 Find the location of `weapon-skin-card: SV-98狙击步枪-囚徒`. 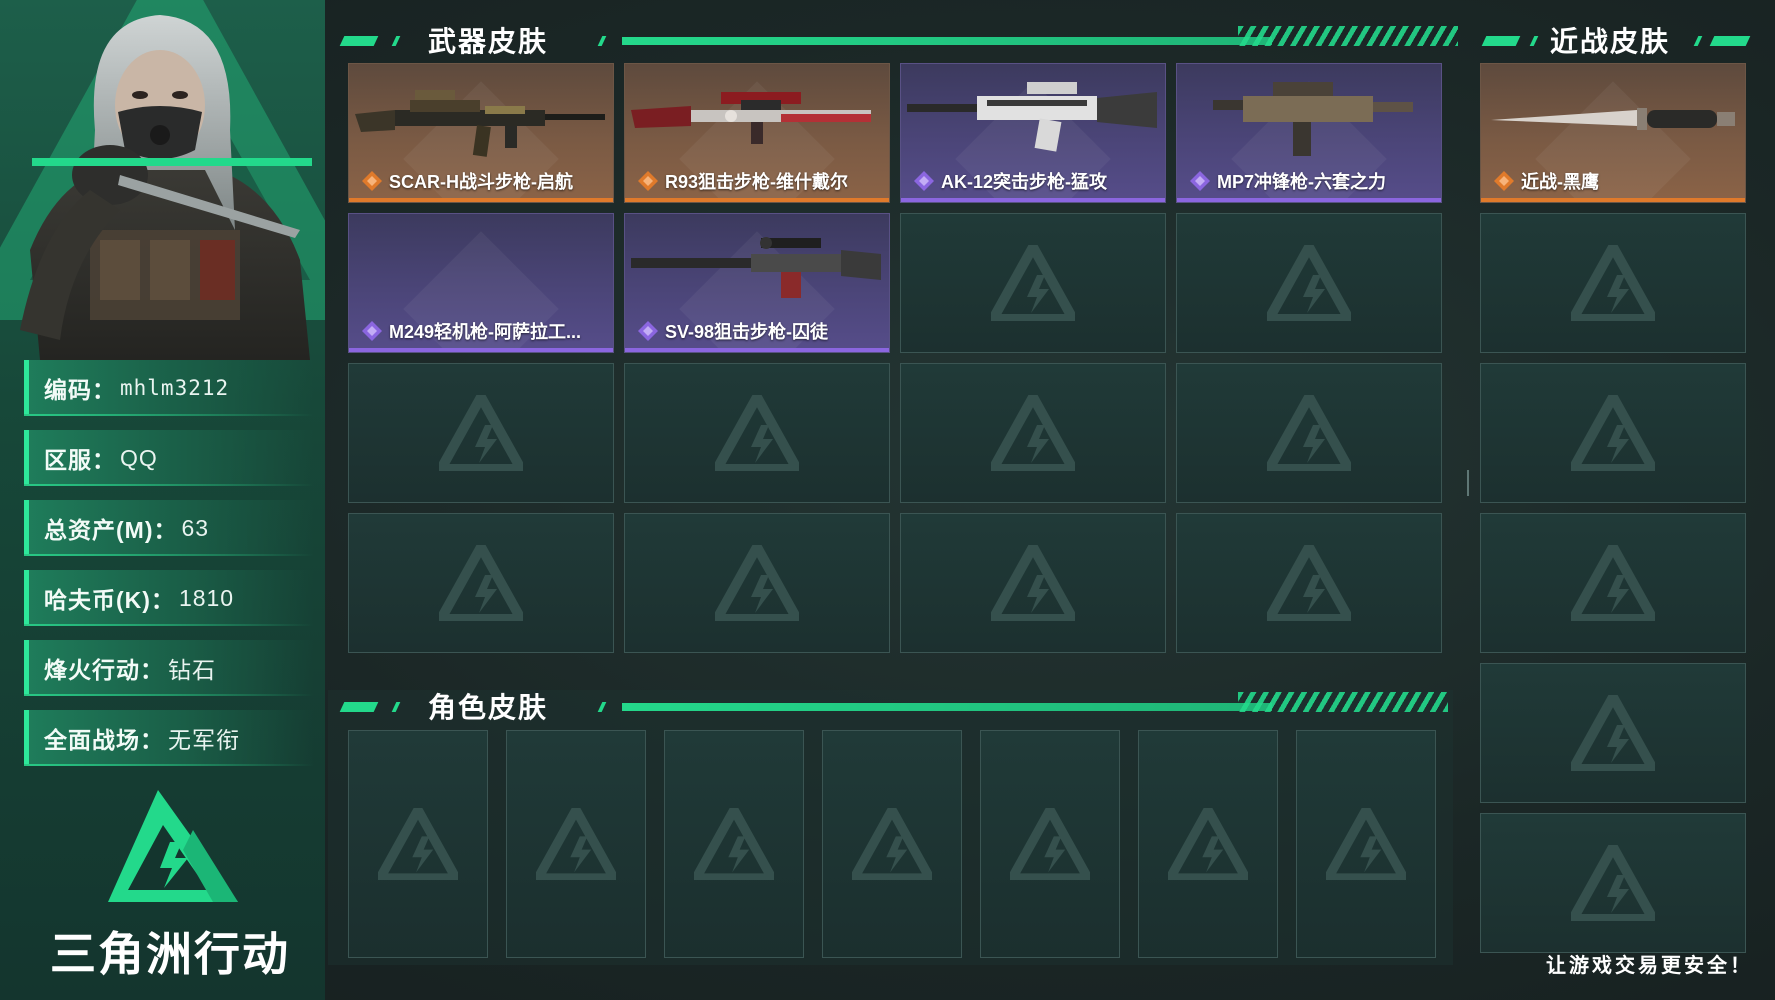

weapon-skin-card: SV-98狙击步枪-囚徒 is located at coordinates (757, 283).